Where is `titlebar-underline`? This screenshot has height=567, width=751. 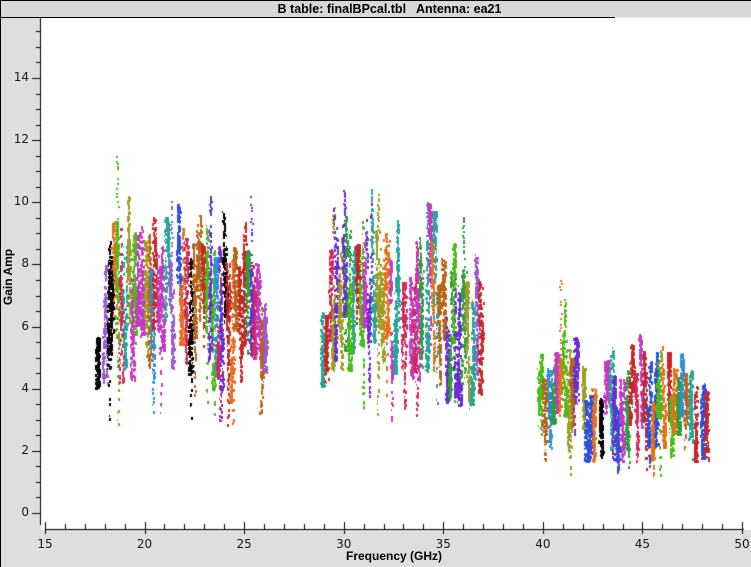 titlebar-underline is located at coordinates (307, 17).